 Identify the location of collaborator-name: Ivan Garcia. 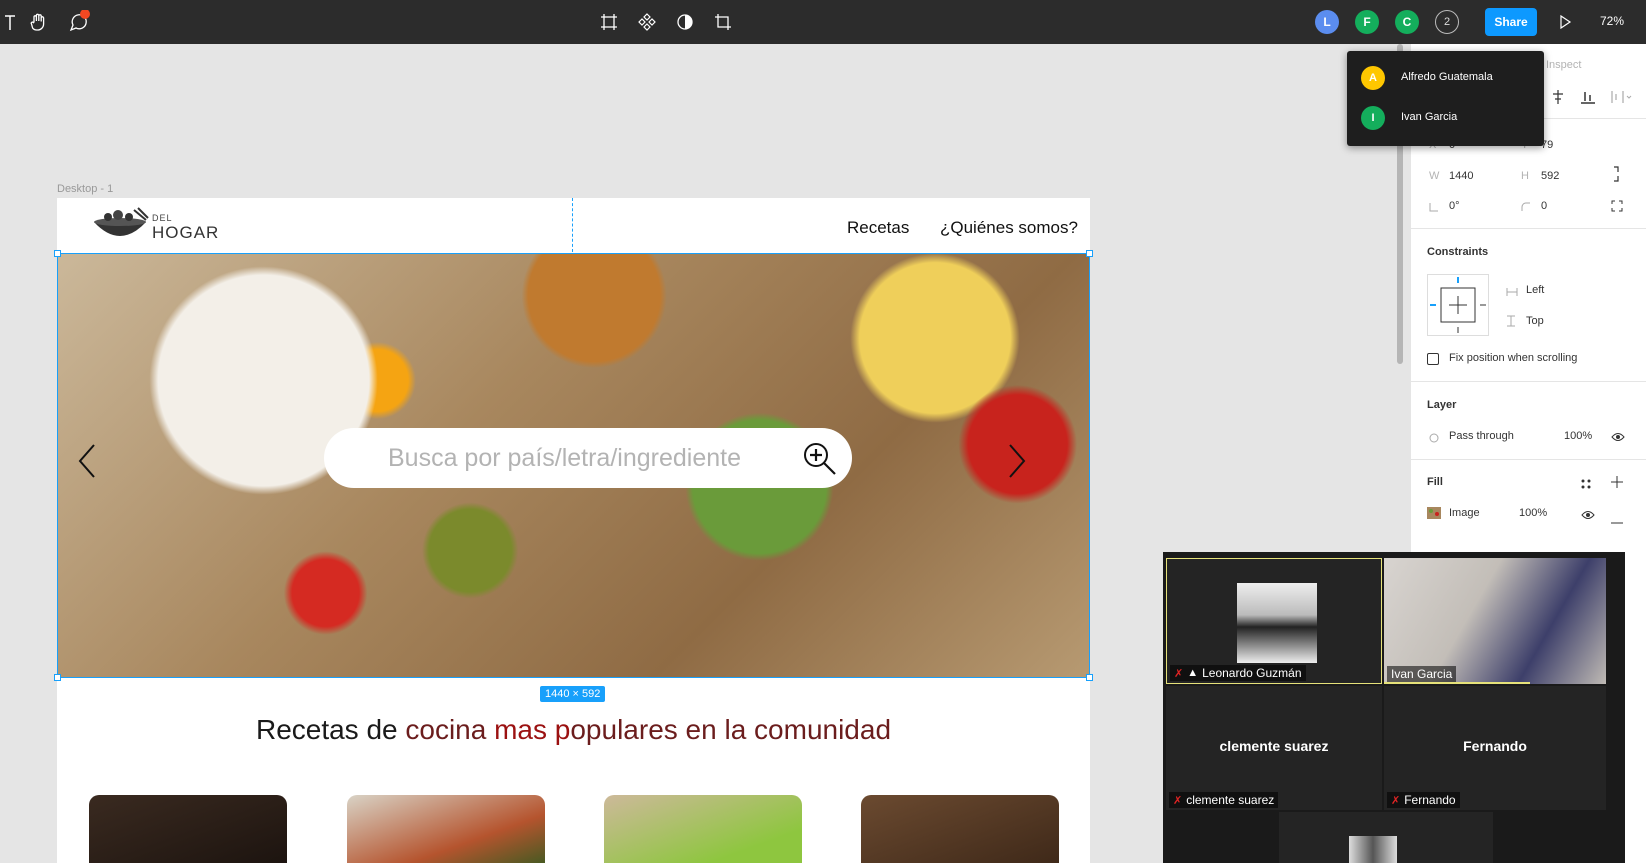
(1429, 117).